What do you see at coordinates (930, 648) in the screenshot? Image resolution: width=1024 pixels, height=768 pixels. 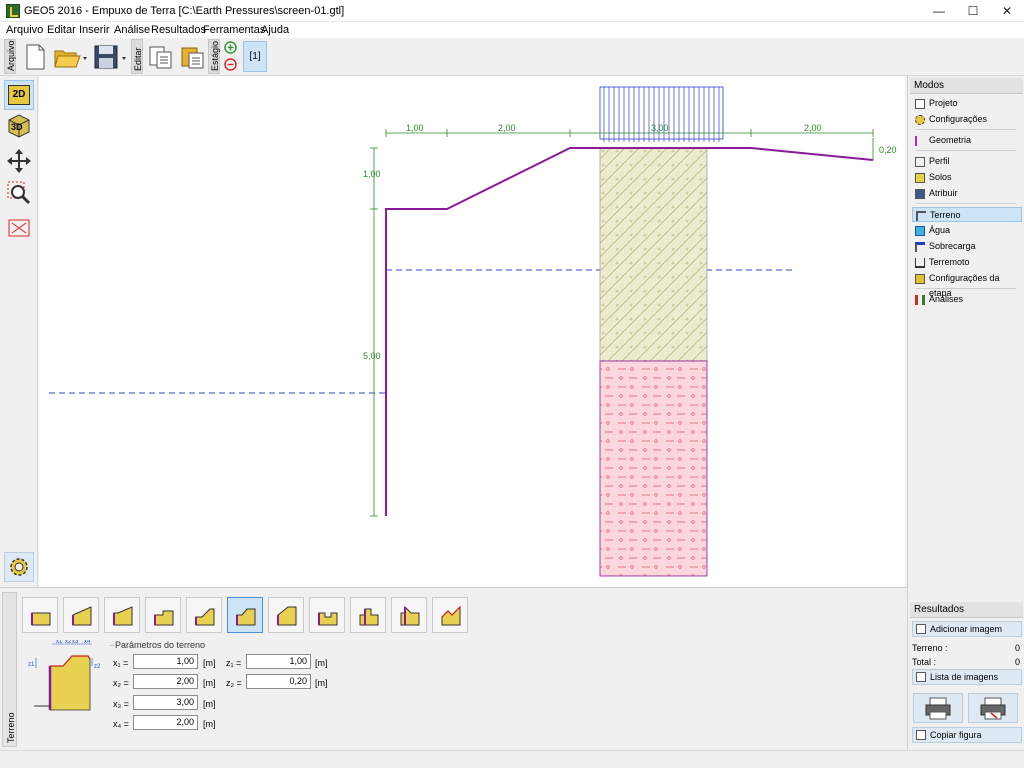 I see `results-terrain-label: Terreno :` at bounding box center [930, 648].